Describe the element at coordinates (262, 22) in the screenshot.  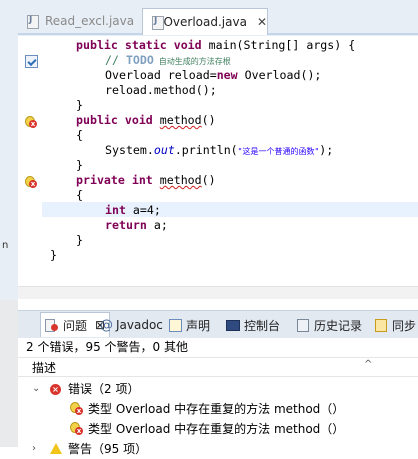
I see `close-tab-icon: ✕` at that location.